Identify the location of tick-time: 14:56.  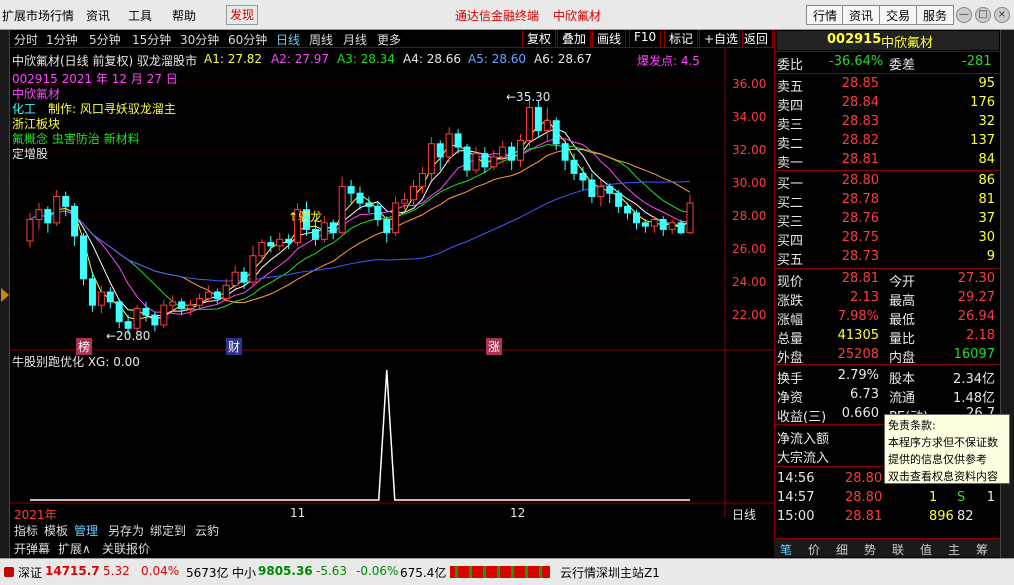
(796, 478).